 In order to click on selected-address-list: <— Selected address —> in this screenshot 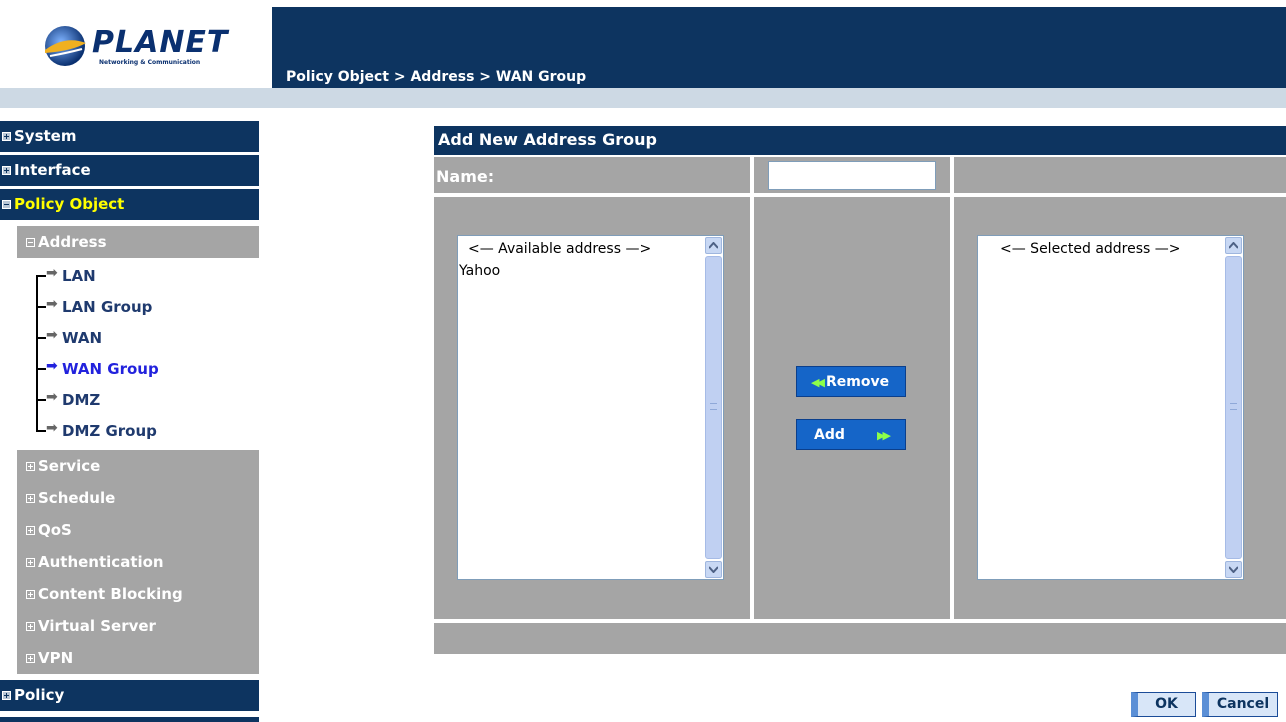, I will do `click(1110, 407)`.